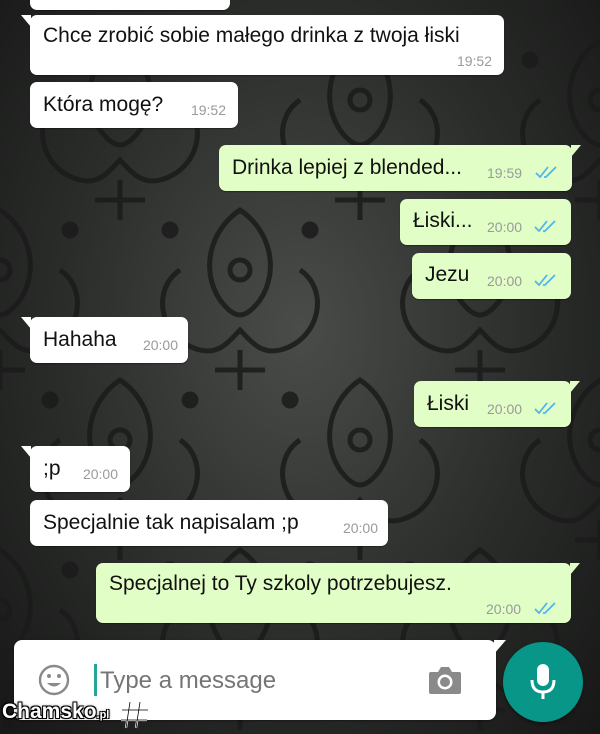  Describe the element at coordinates (54, 680) in the screenshot. I see `emoji-icon` at that location.